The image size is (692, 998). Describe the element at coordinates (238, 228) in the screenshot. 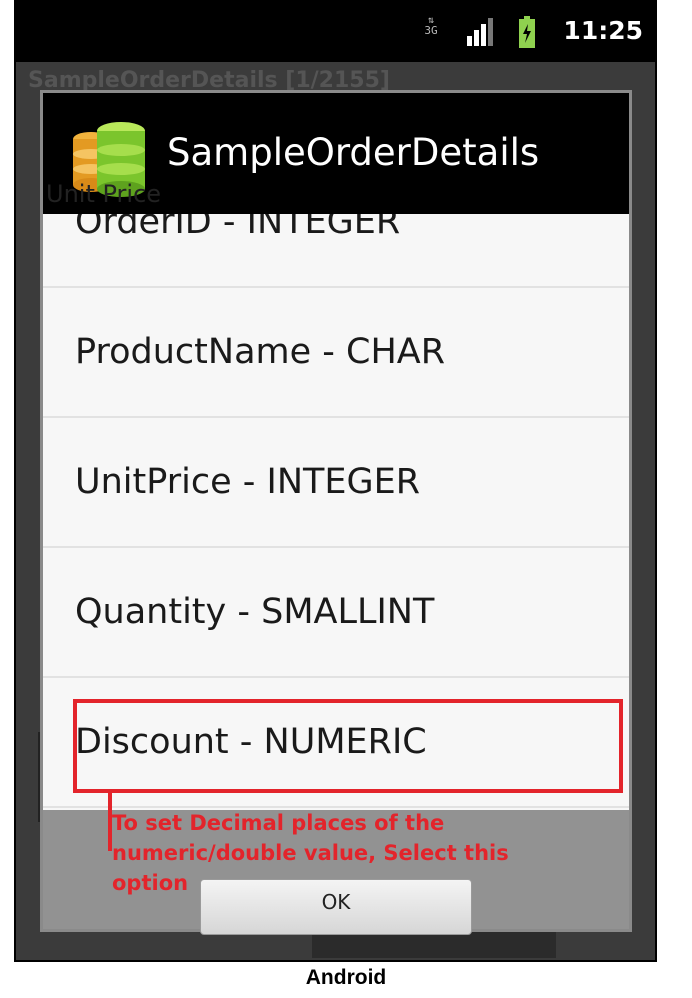

I see `list-item-label: OrderID - INTEGER` at that location.